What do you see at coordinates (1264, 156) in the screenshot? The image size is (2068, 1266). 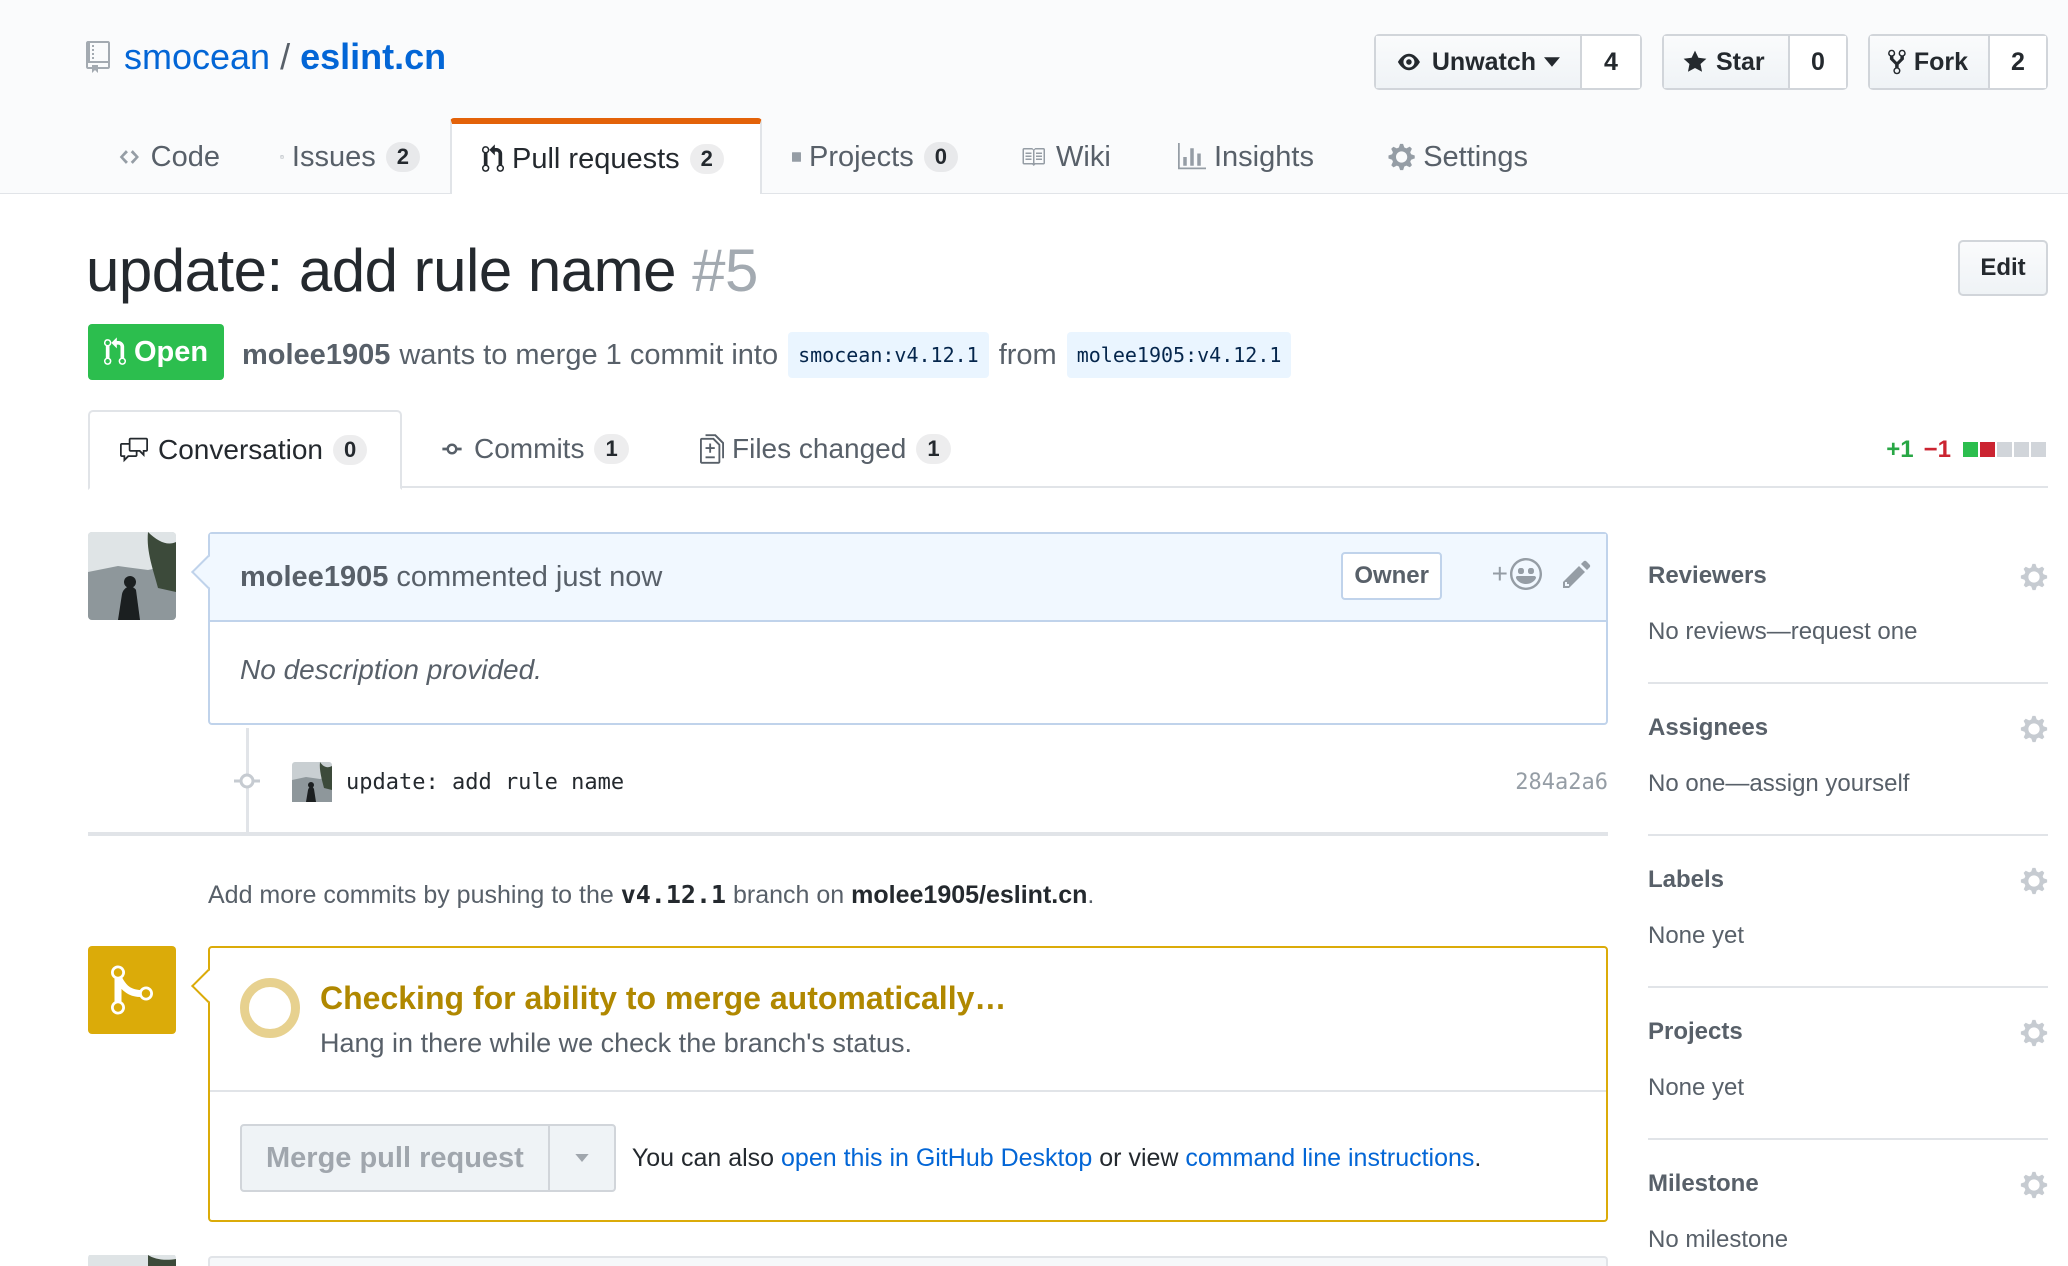 I see `tab-insights-label: Insights` at bounding box center [1264, 156].